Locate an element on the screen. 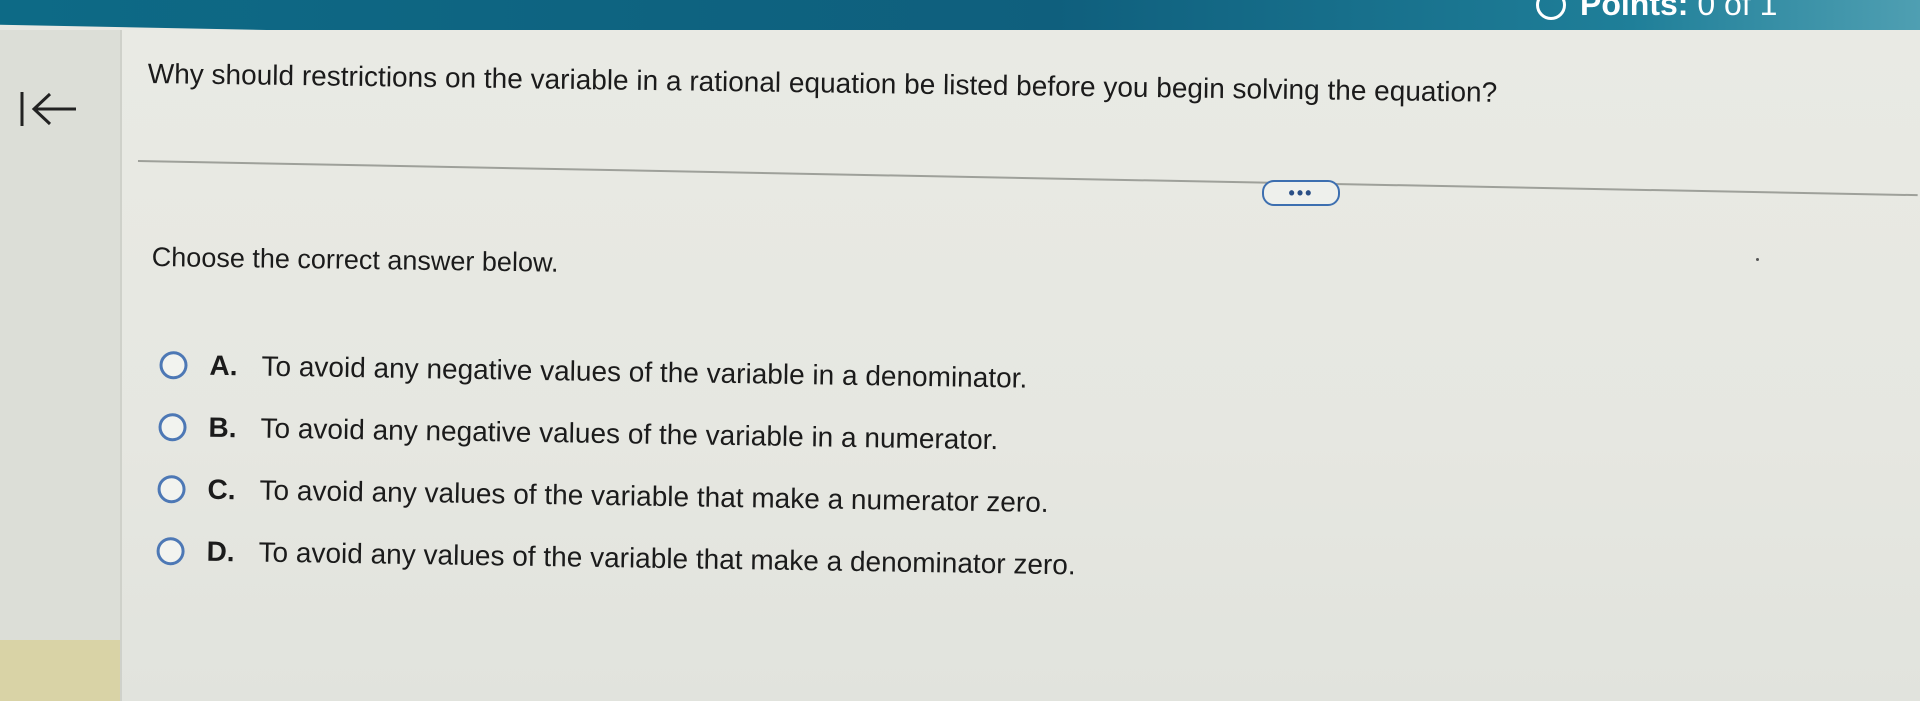 The width and height of the screenshot is (1920, 701). radio-button-d is located at coordinates (170, 551).